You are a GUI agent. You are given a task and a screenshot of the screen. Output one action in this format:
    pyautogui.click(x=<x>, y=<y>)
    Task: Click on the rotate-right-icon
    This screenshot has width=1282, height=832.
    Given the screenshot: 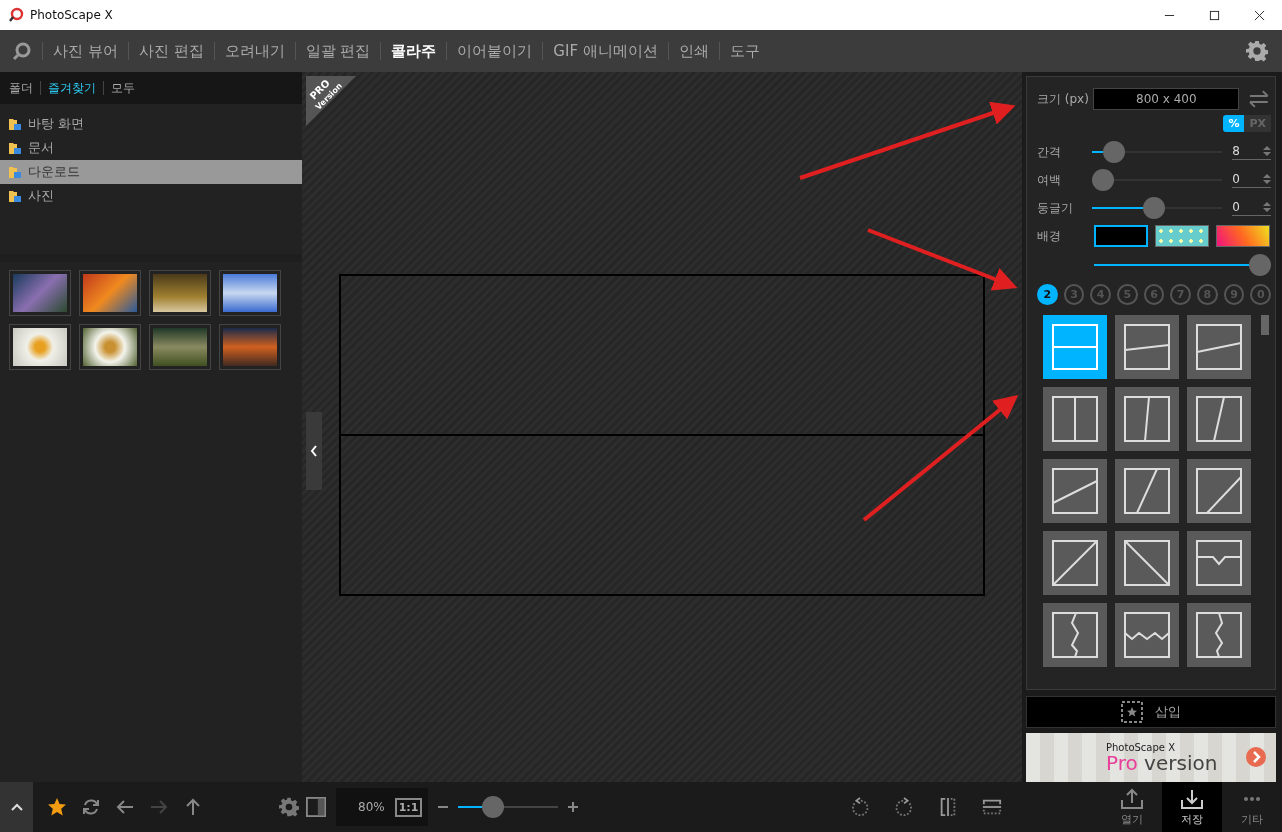 What is the action you would take?
    pyautogui.click(x=904, y=807)
    